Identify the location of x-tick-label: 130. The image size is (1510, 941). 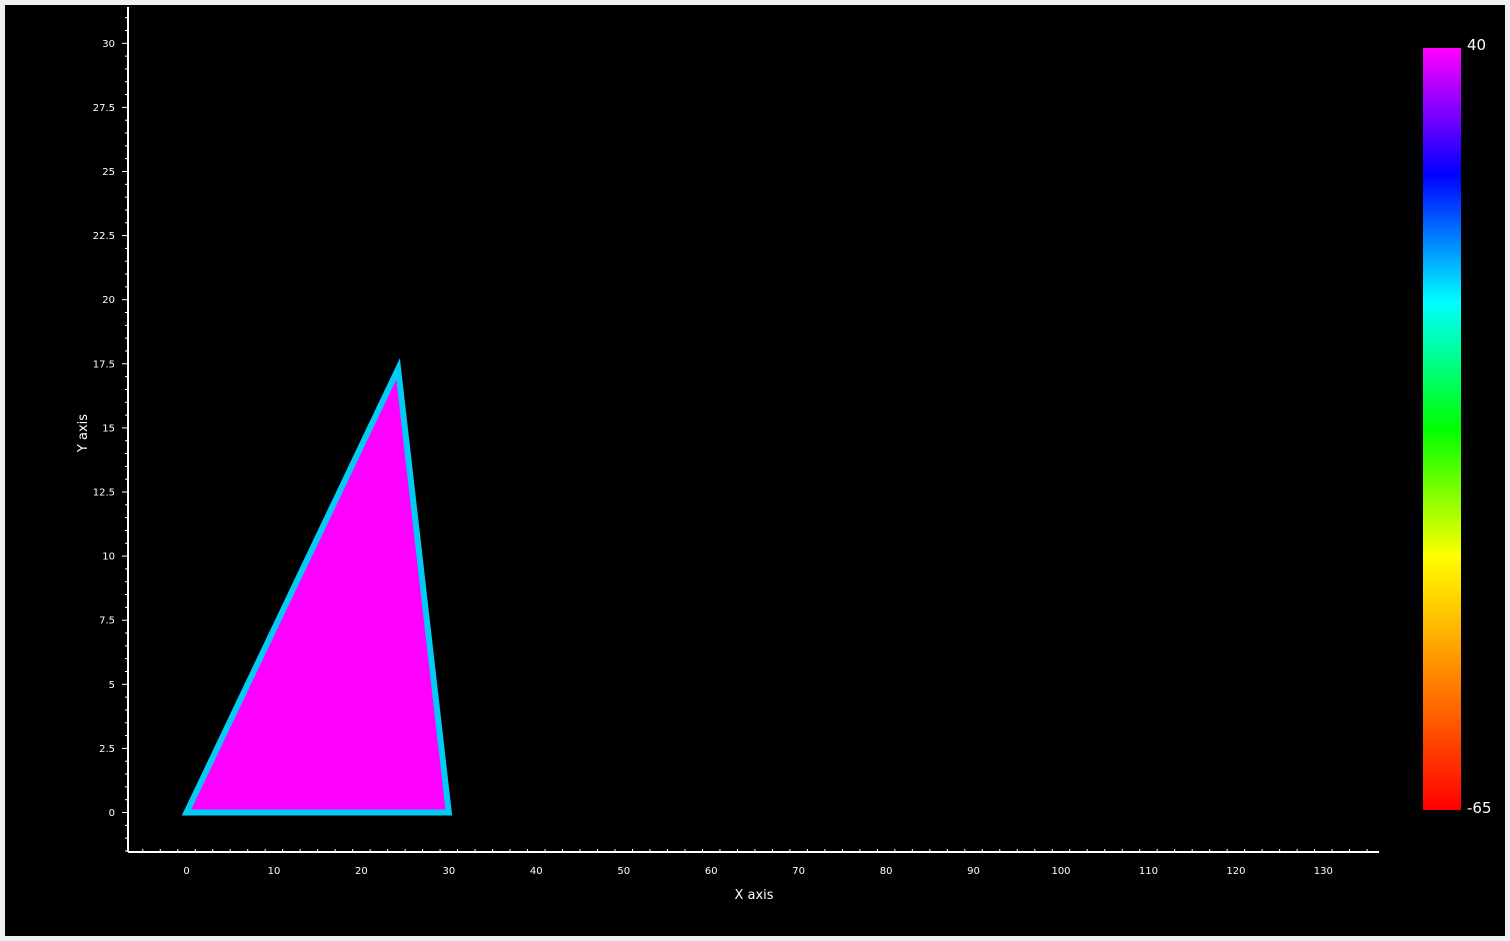
(1323, 871).